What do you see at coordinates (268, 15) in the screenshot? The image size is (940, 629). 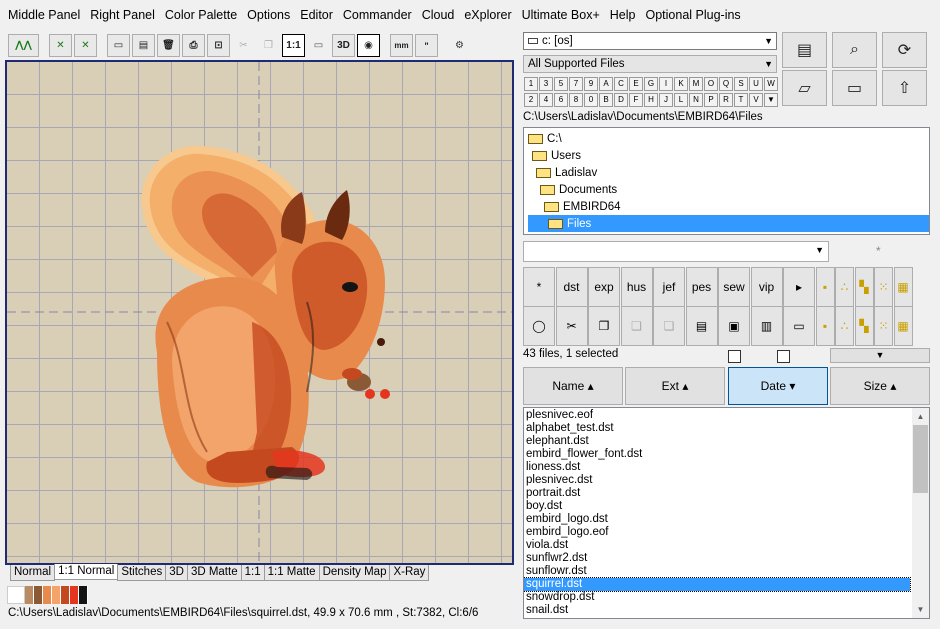 I see `menu-options: Options` at bounding box center [268, 15].